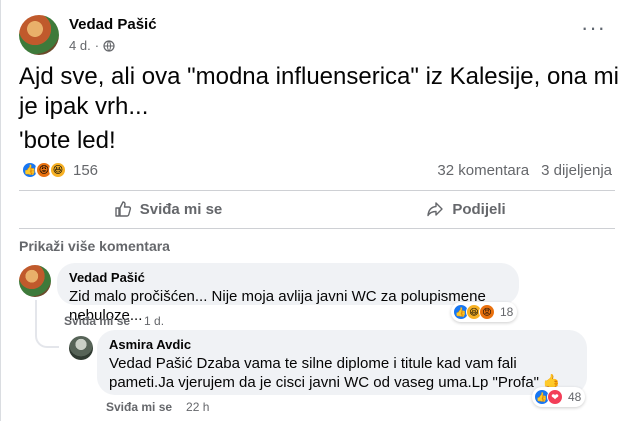 The image size is (632, 421). Describe the element at coordinates (113, 24) in the screenshot. I see `post-author-name: Vedad Pašić` at that location.